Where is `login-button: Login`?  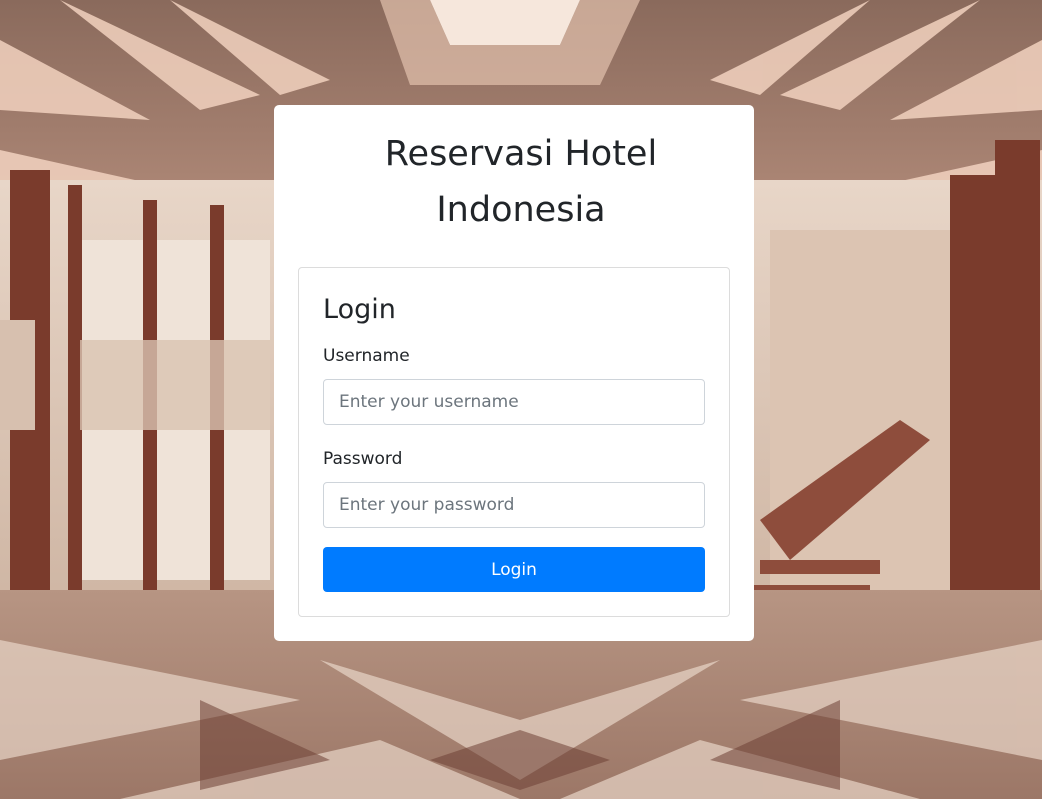
login-button: Login is located at coordinates (514, 569).